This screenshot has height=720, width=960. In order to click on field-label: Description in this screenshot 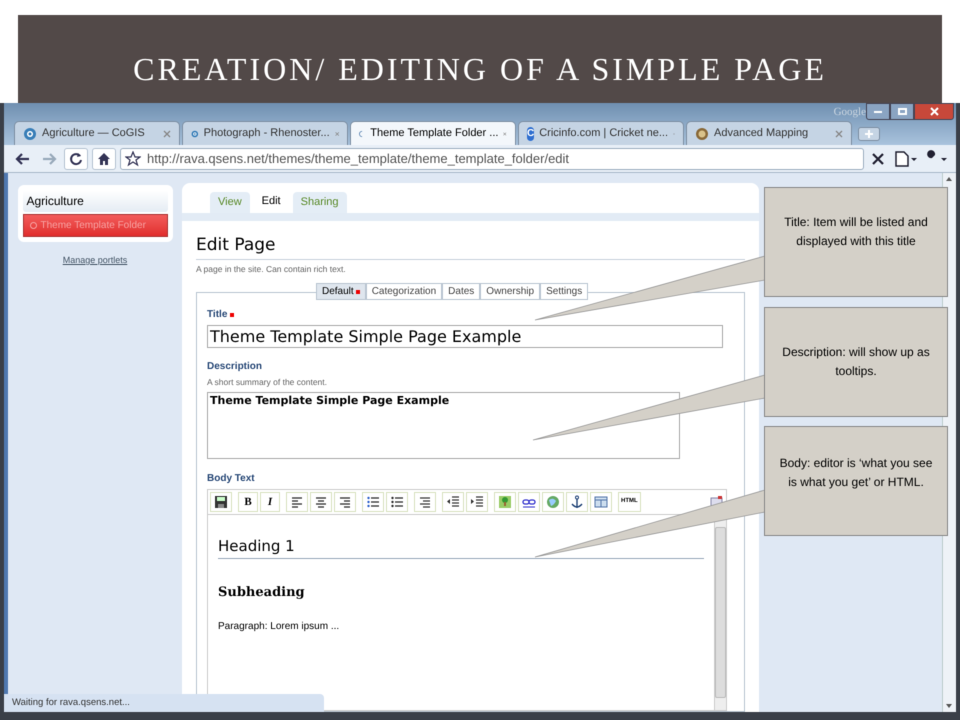, I will do `click(235, 367)`.